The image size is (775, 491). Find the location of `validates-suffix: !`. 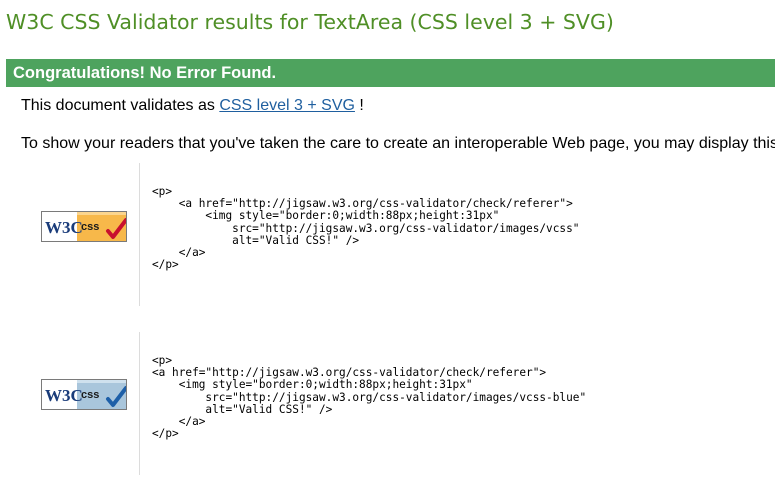

validates-suffix: ! is located at coordinates (359, 105).